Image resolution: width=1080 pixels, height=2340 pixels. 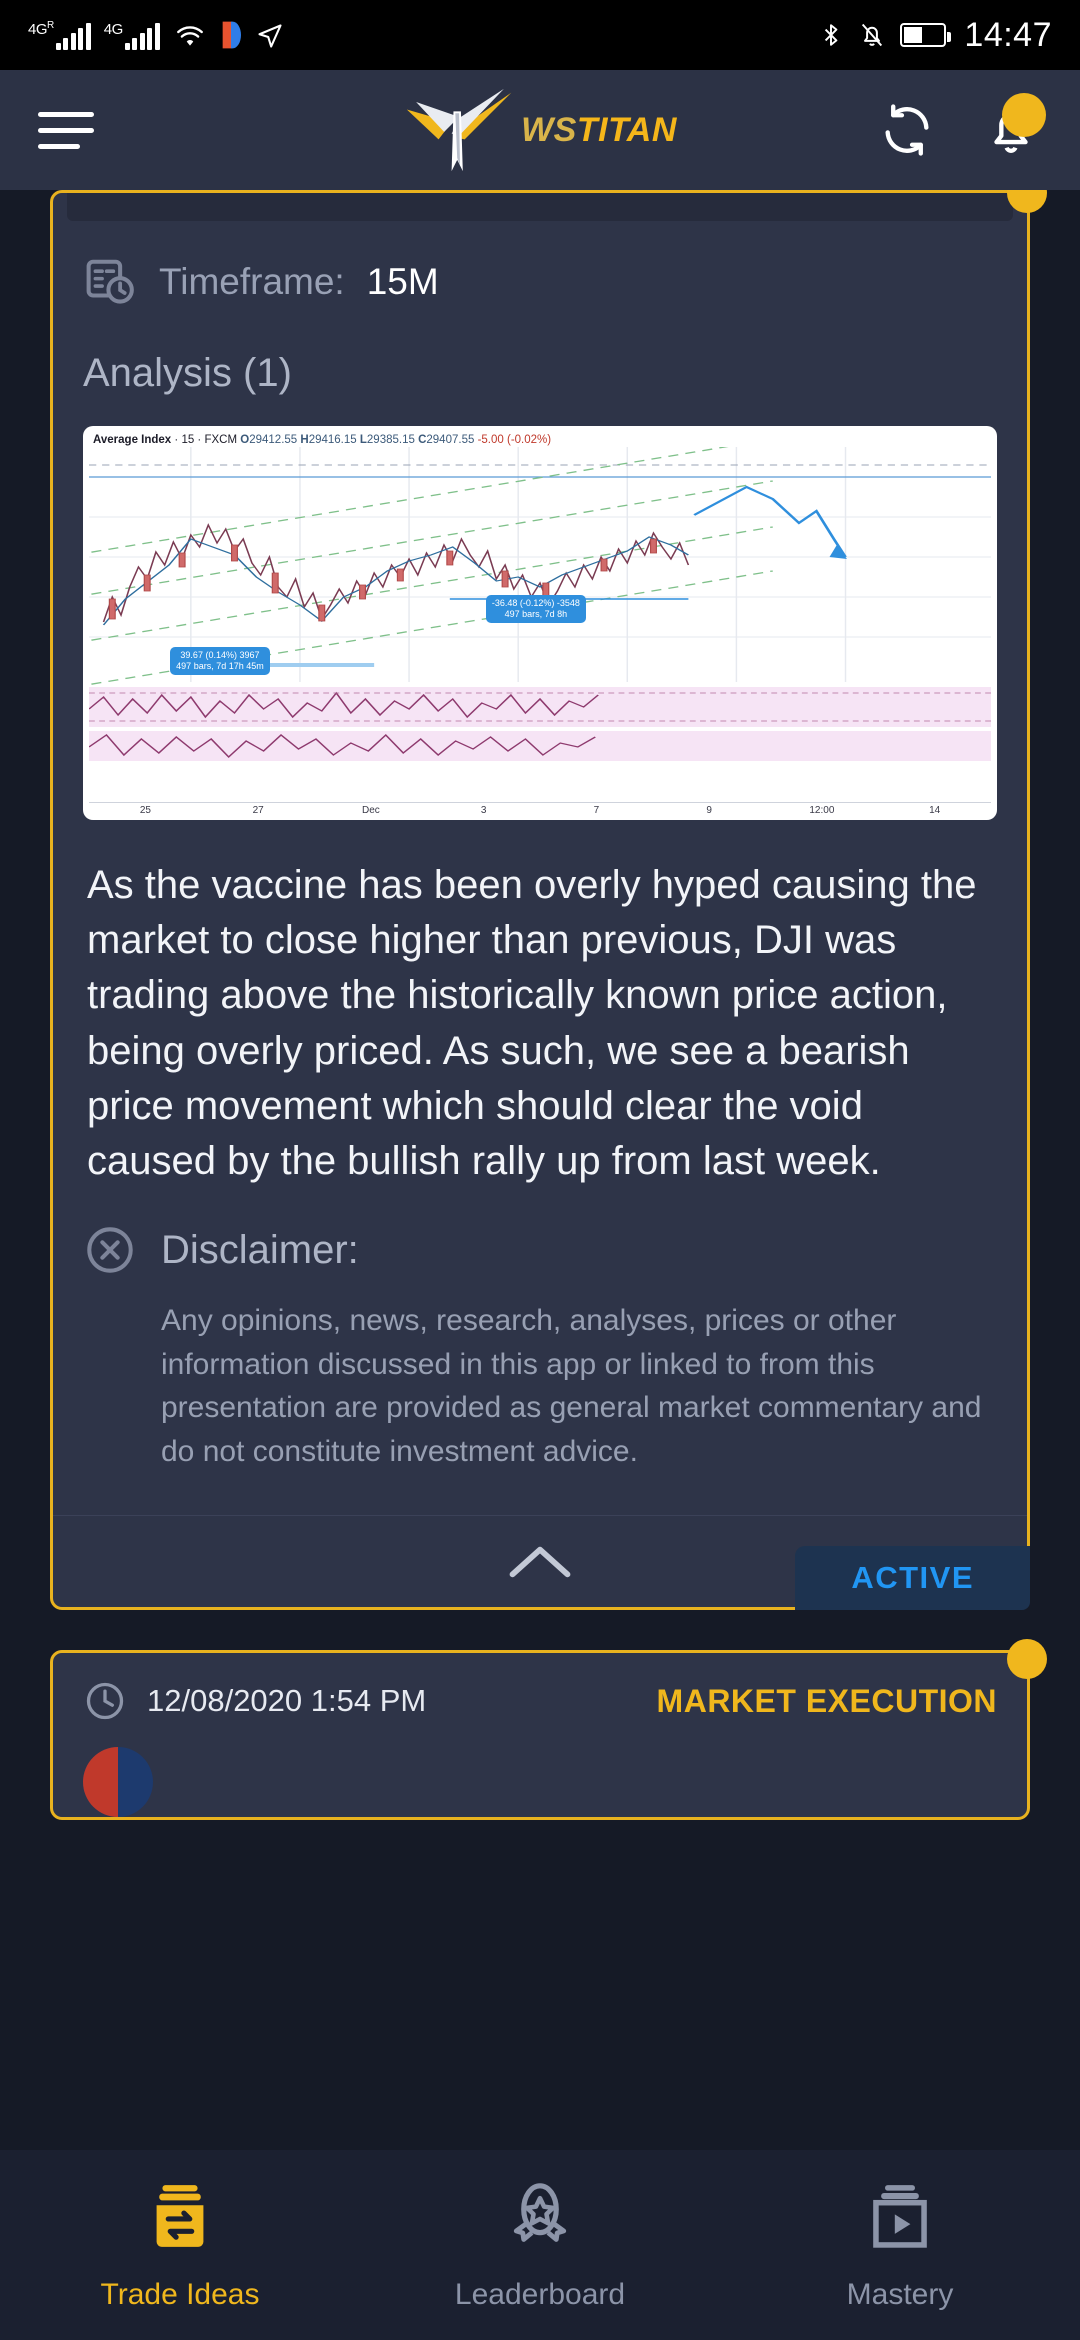 I want to click on card-footer: ACTIVE, so click(x=541, y=1563).